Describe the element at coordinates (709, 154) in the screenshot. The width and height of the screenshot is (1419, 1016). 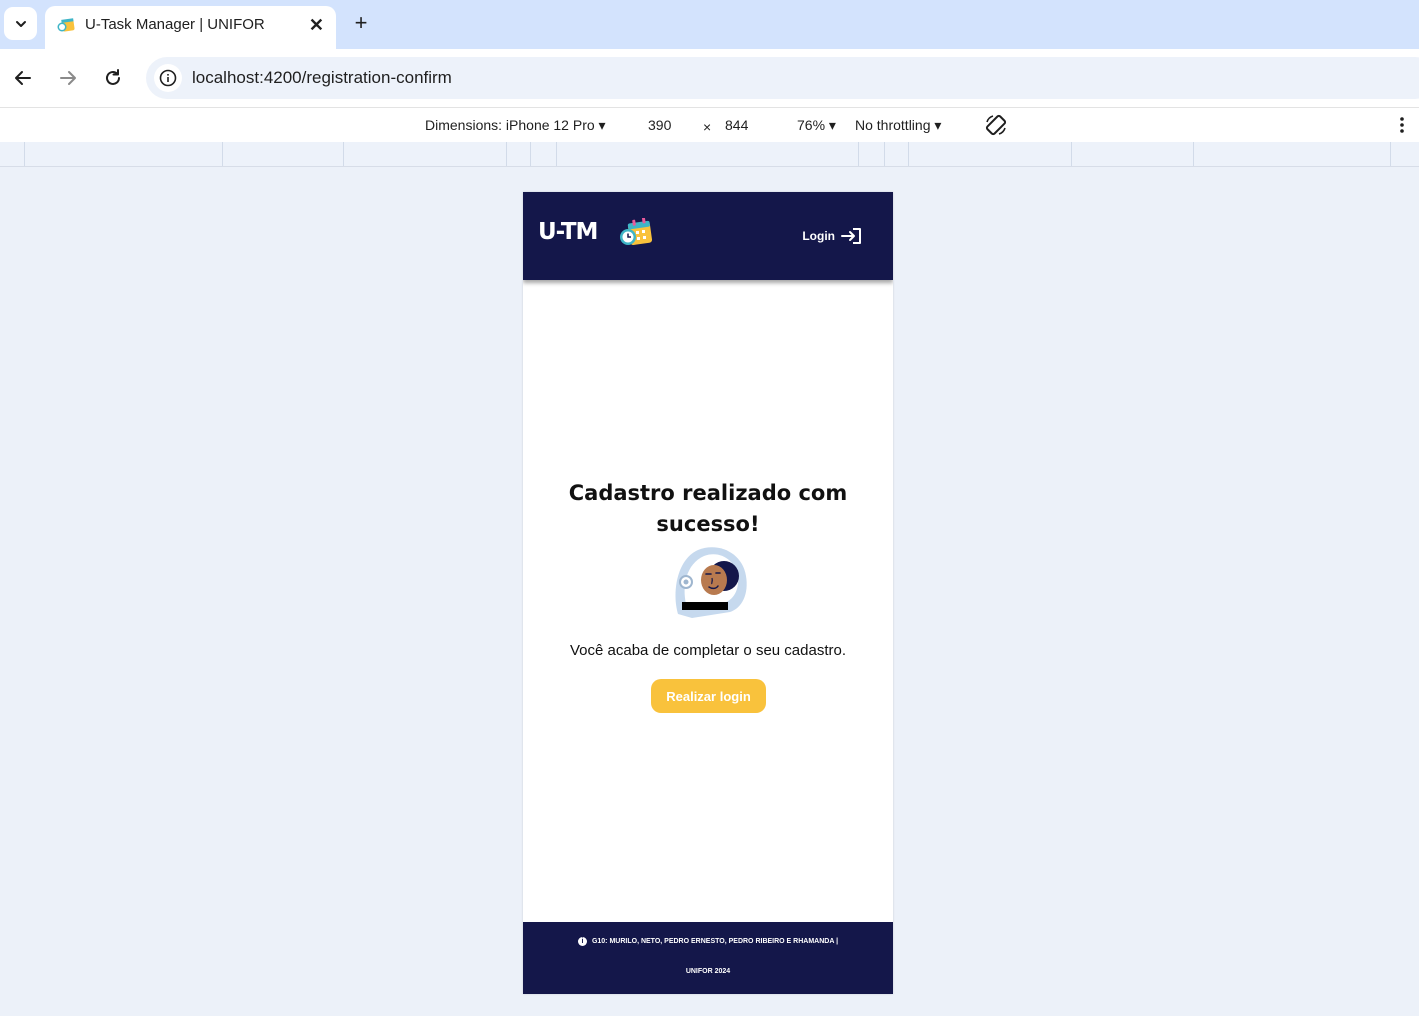
I see `media-query-ruler` at that location.